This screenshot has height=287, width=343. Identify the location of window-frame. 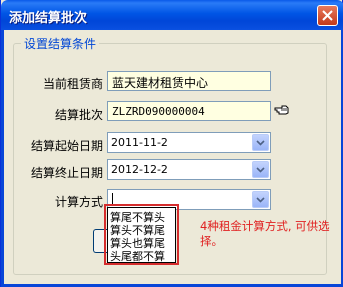
(2, 158).